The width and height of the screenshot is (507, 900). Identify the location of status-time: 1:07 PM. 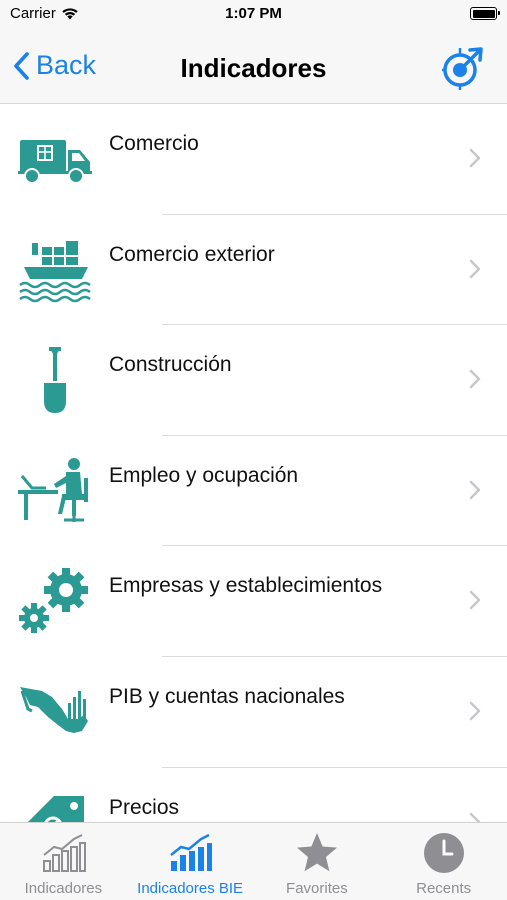
(253, 13).